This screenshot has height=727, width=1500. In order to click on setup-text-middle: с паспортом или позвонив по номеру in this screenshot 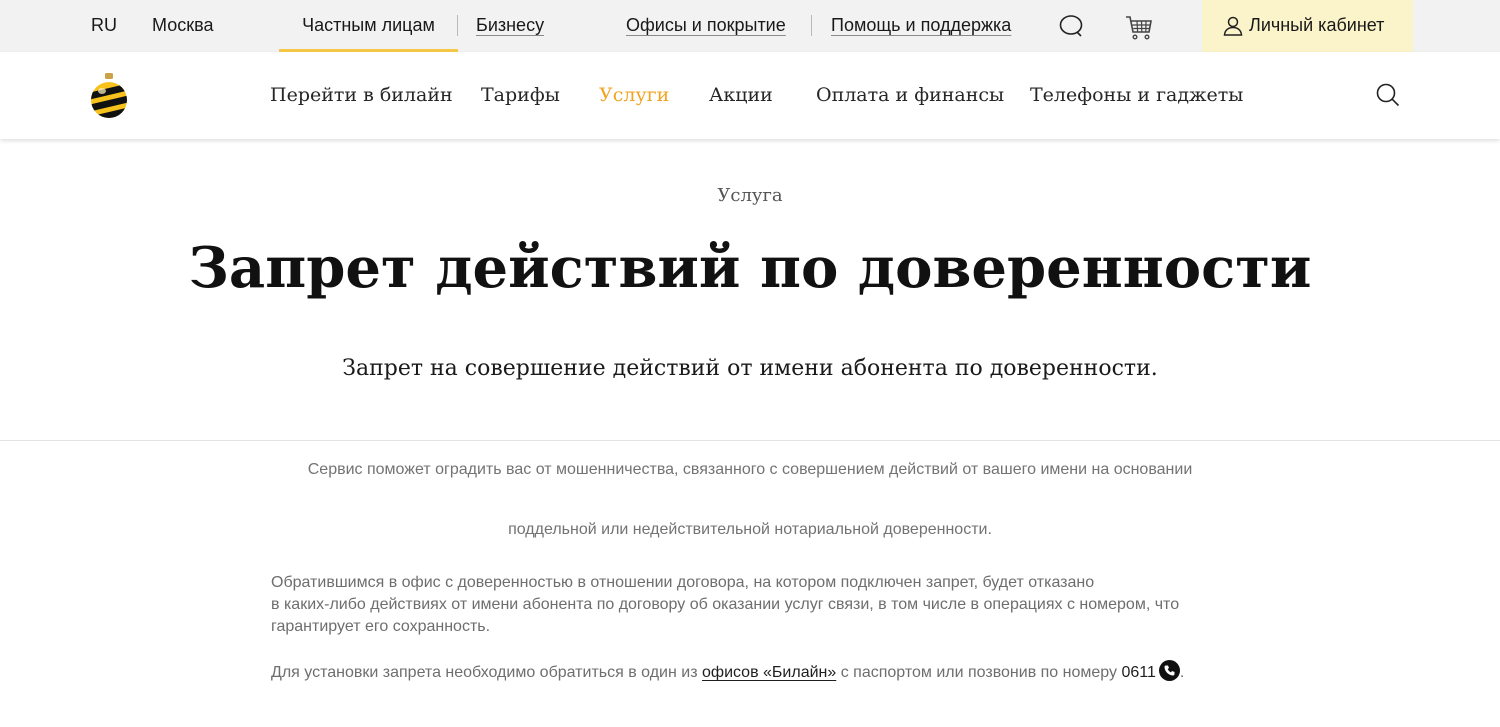, I will do `click(978, 672)`.